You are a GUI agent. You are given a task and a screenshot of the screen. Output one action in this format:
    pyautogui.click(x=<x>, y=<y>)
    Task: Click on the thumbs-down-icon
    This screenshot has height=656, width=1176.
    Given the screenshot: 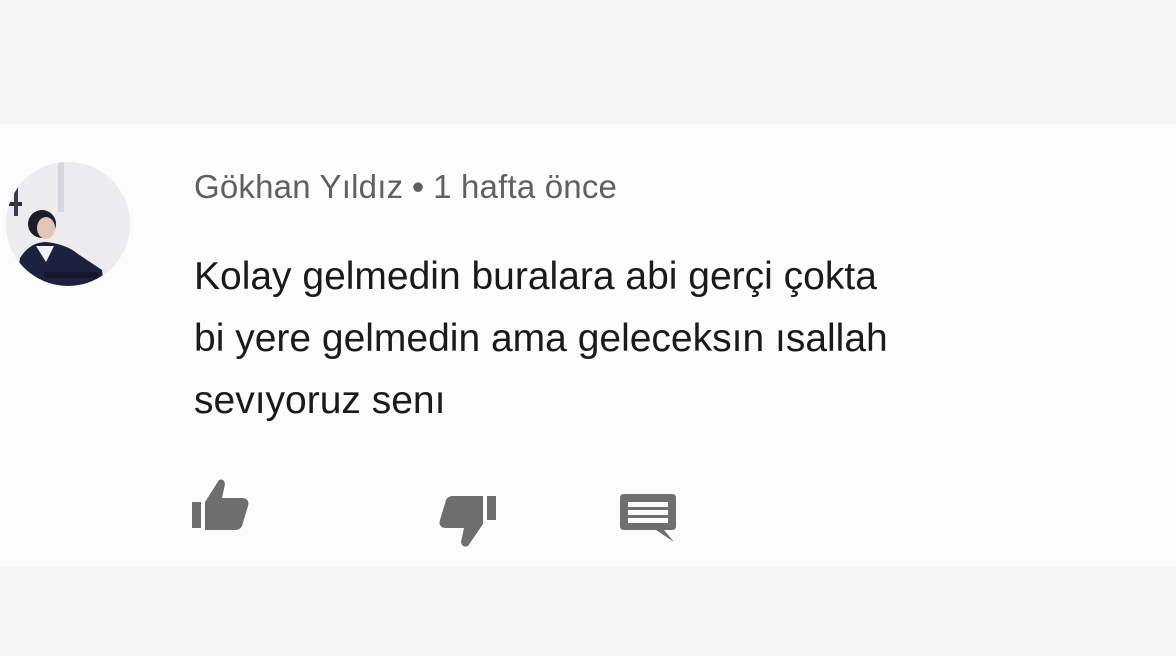 What is the action you would take?
    pyautogui.click(x=467, y=521)
    